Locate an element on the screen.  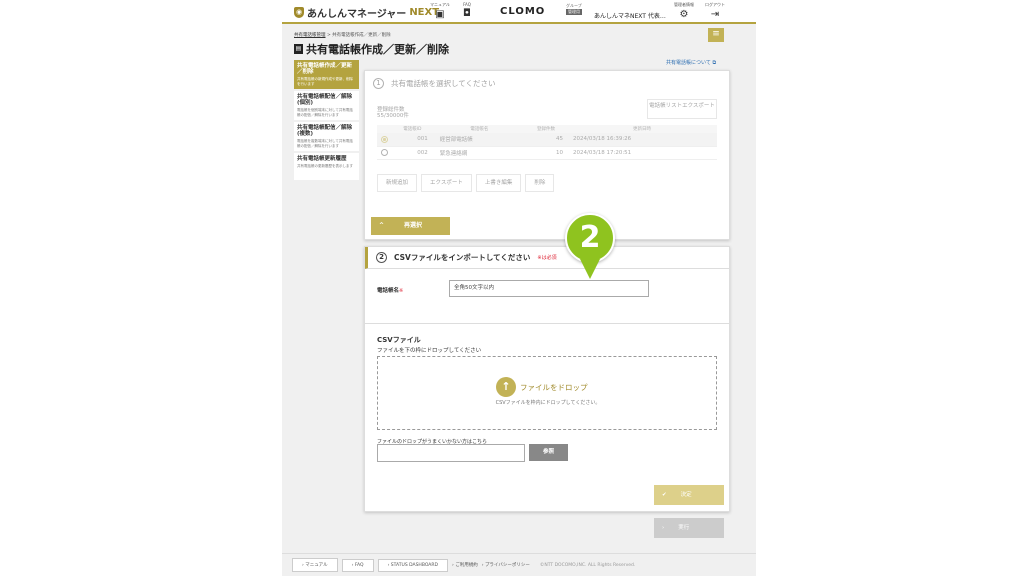
footer-privacy-label: プライバシーポリシー is located at coordinates (507, 565).